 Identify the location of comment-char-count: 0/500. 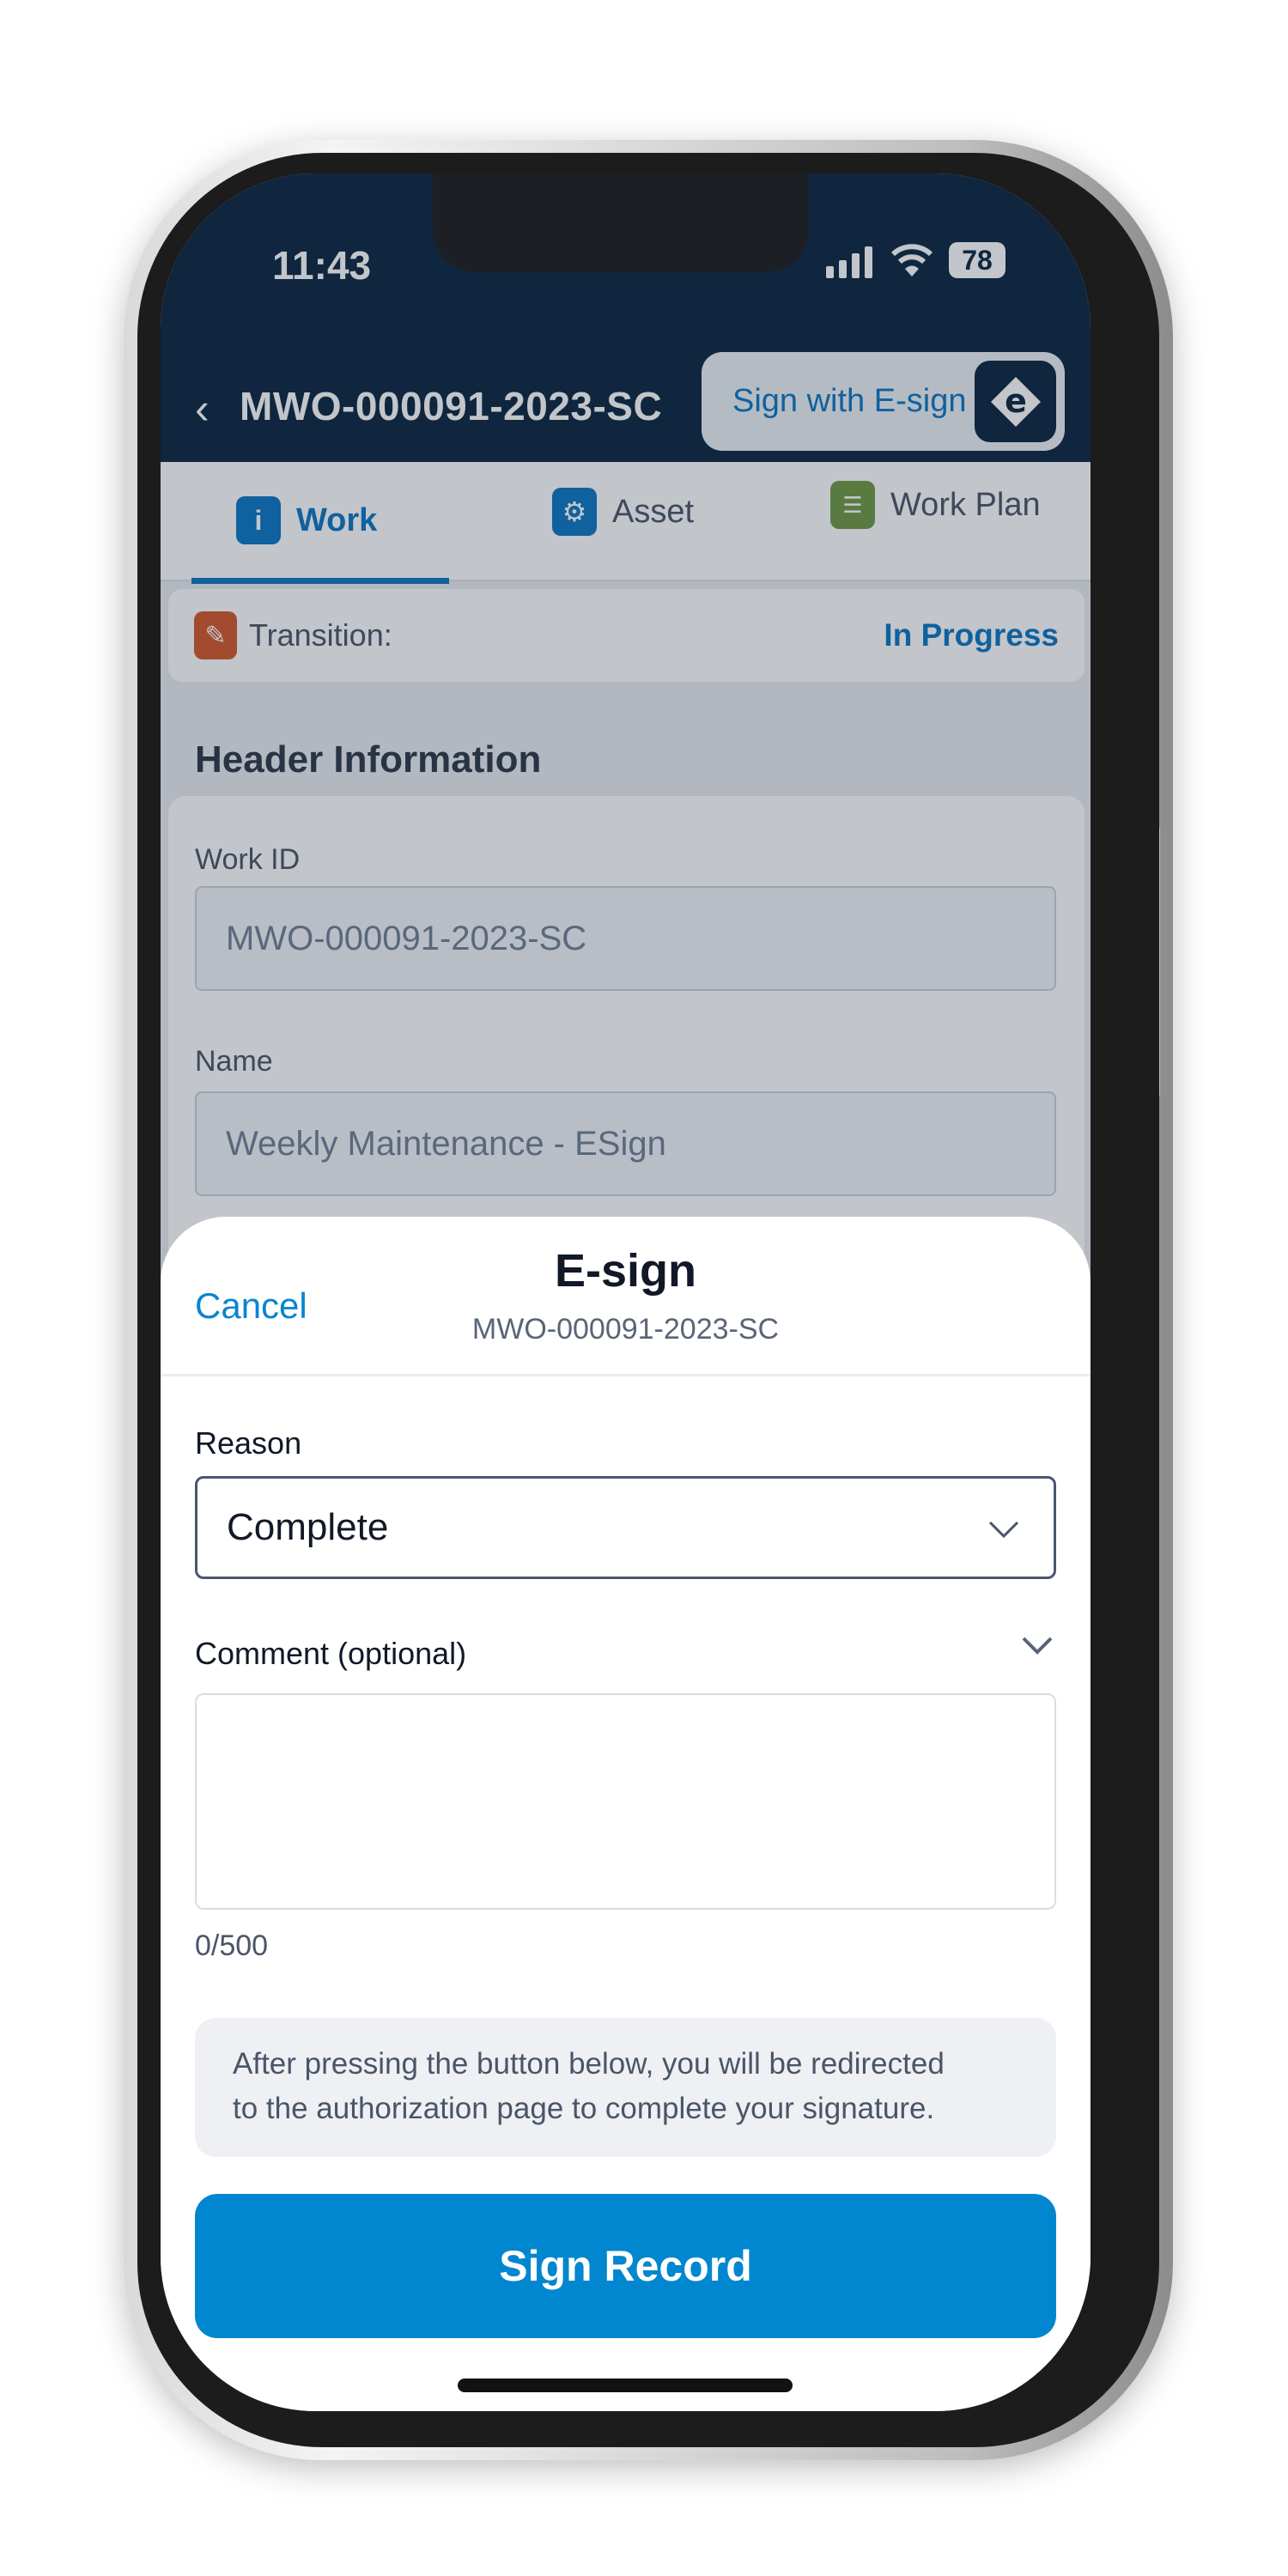
(232, 1945).